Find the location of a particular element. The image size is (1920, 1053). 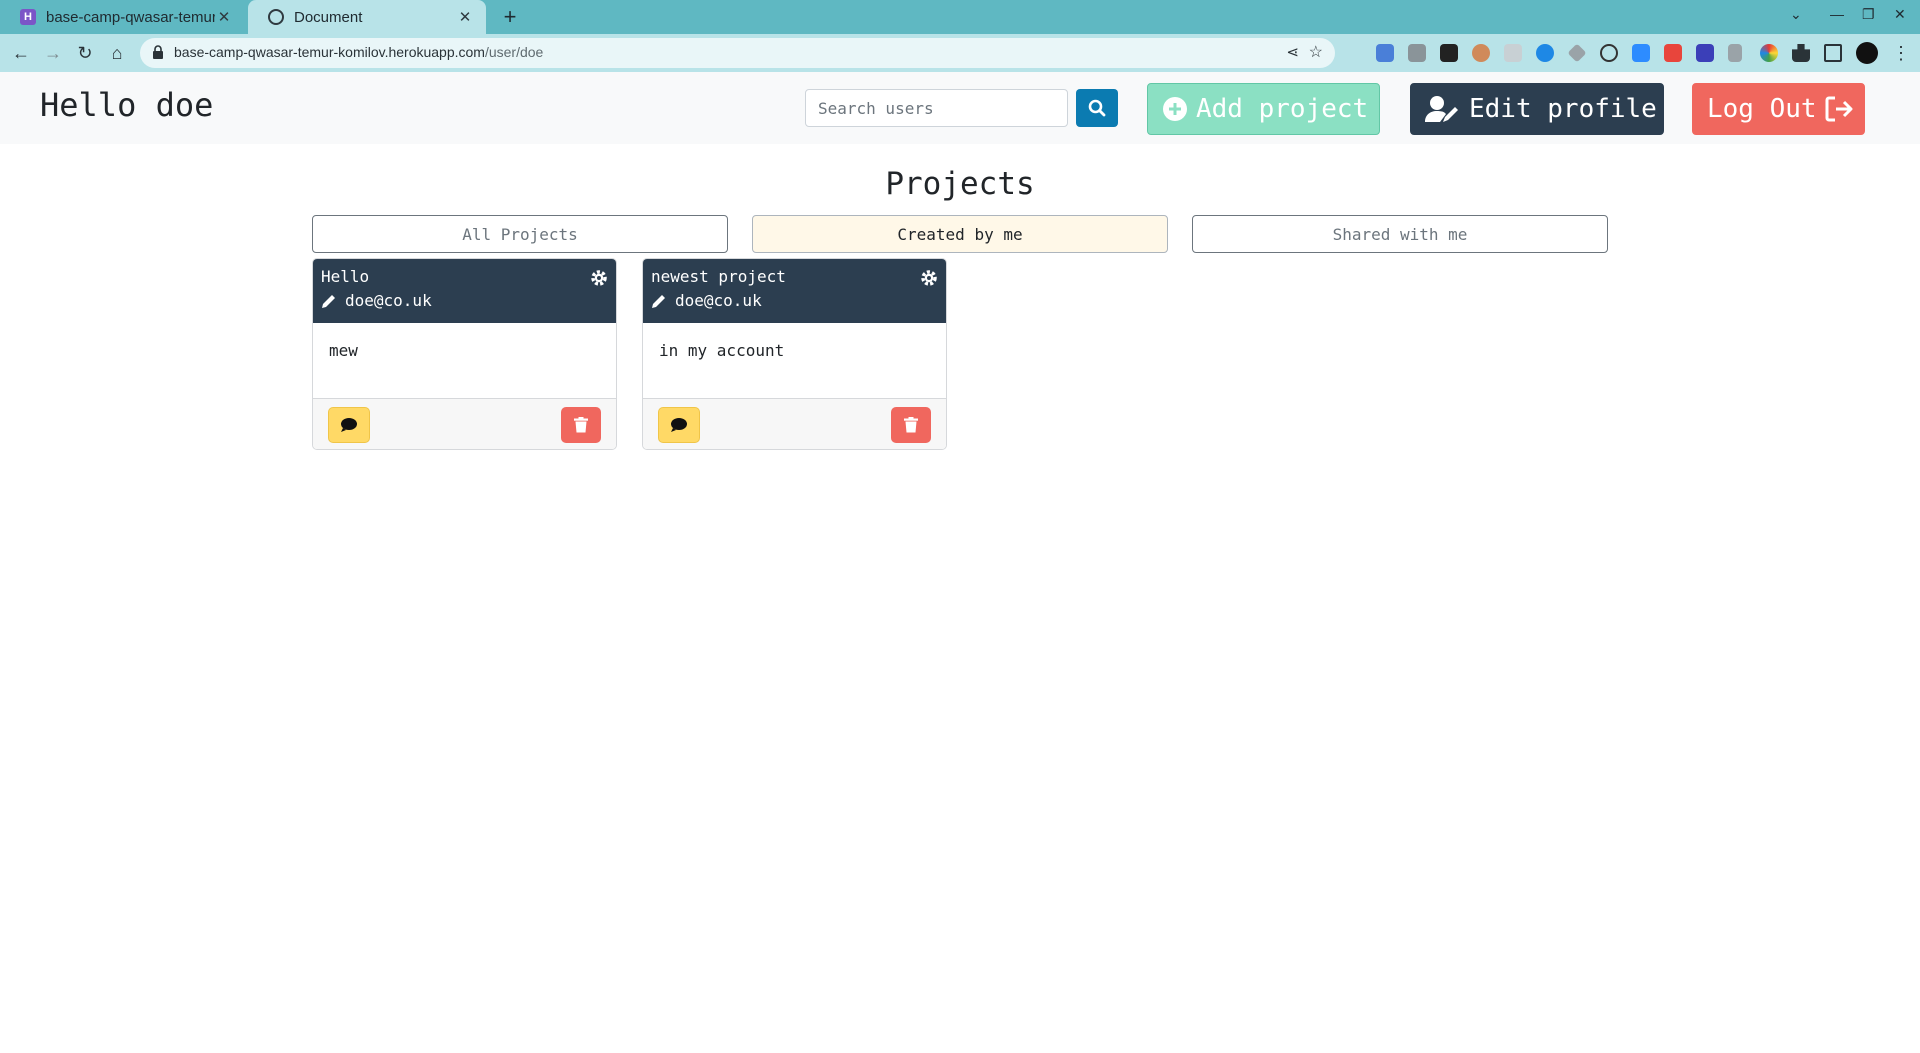

avatar is located at coordinates (1867, 53).